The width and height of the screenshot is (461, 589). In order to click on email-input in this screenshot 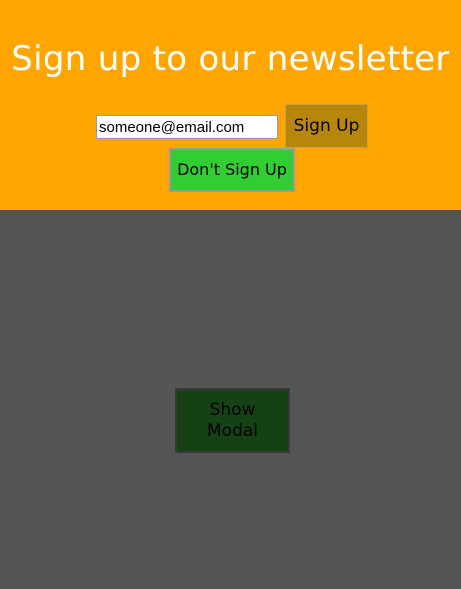, I will do `click(187, 127)`.